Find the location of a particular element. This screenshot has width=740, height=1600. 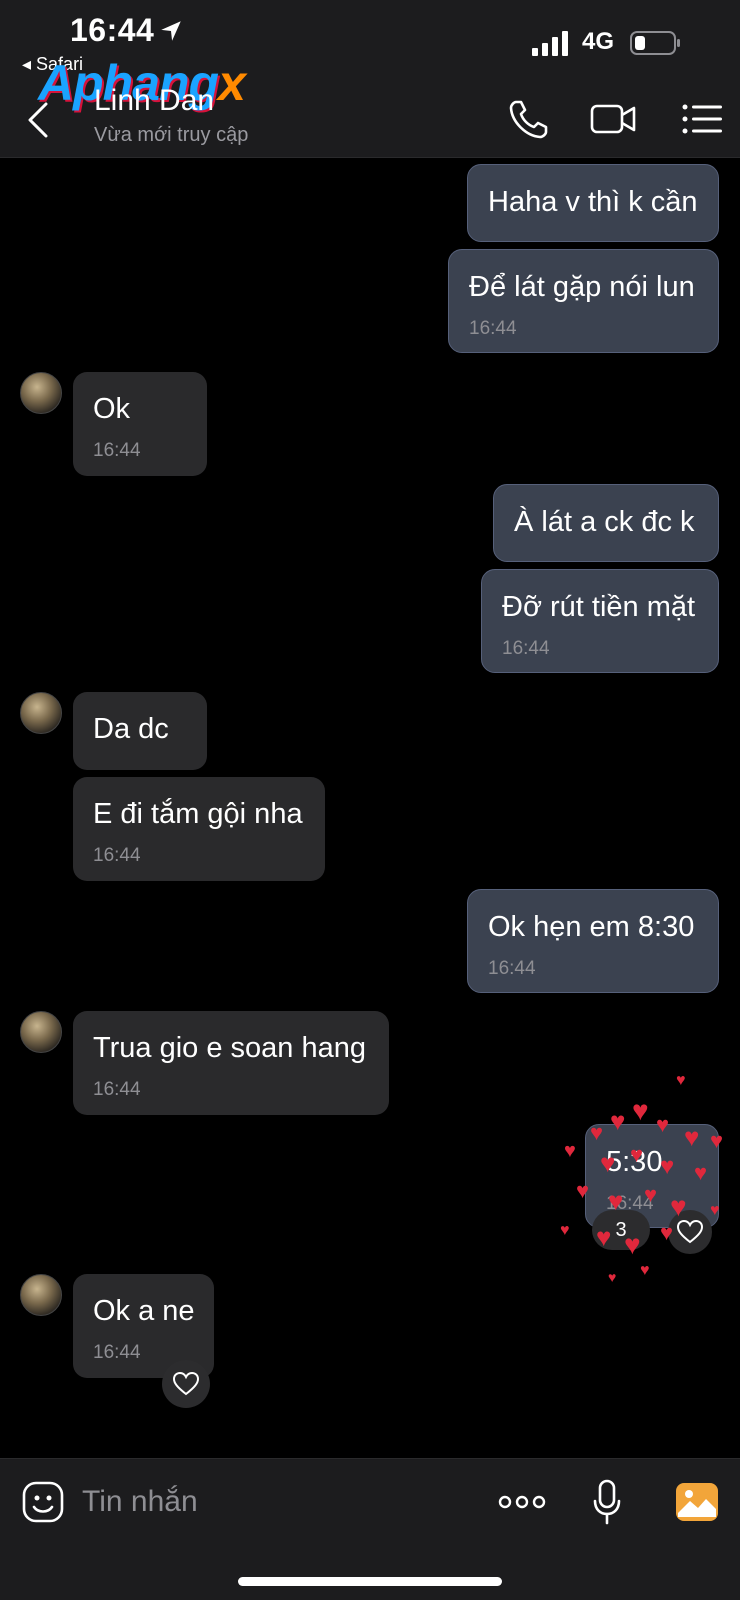

message-text: À lát a ck đc k is located at coordinates (604, 522).